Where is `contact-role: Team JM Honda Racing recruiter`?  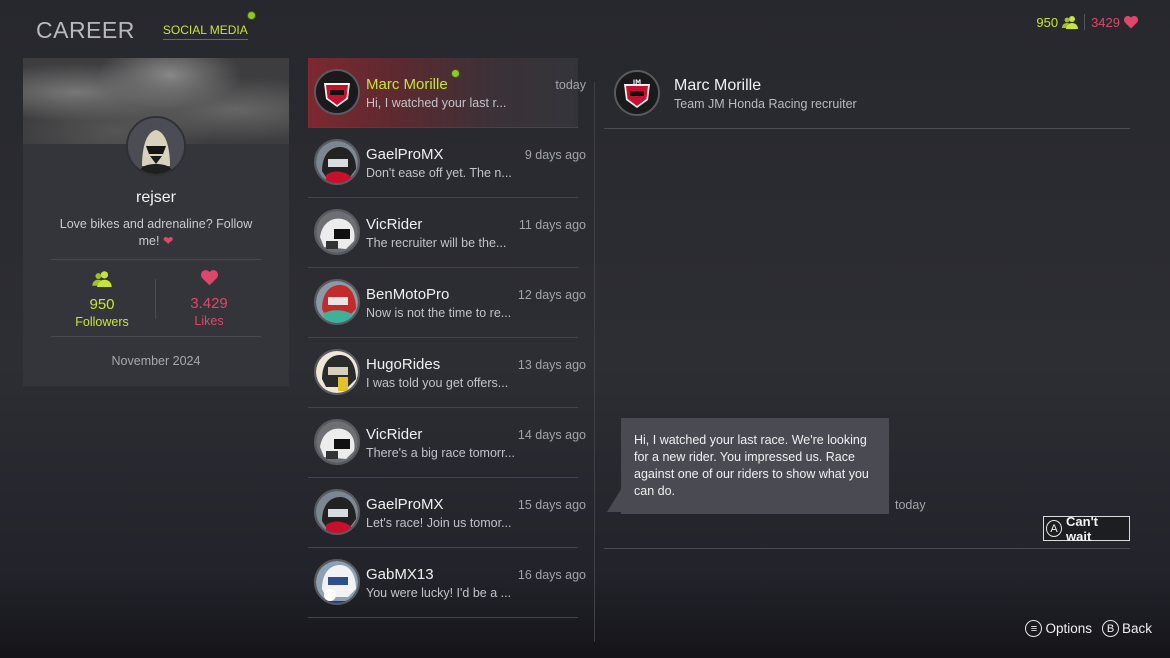
contact-role: Team JM Honda Racing recruiter is located at coordinates (765, 104).